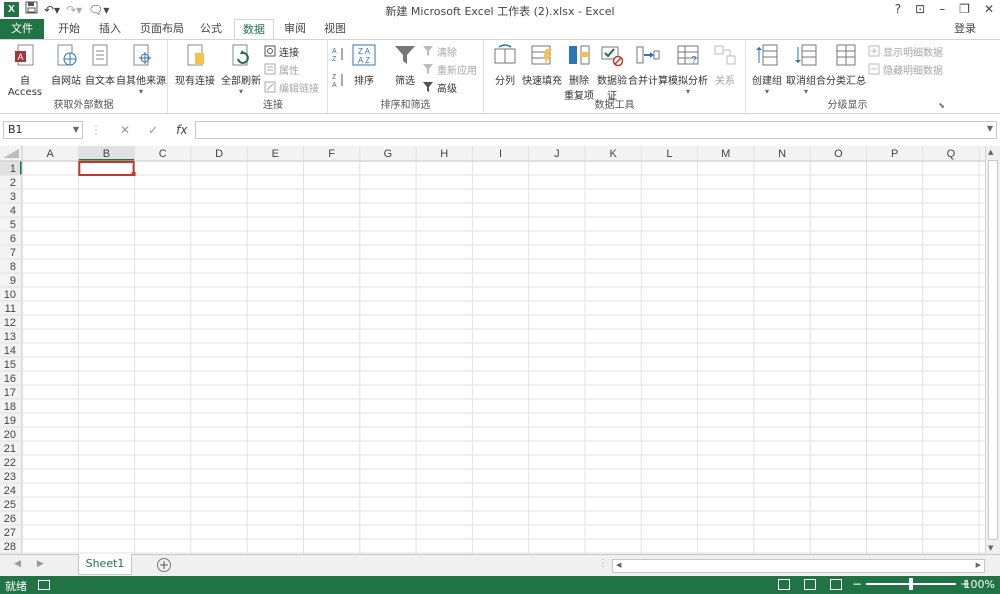  Describe the element at coordinates (10, 365) in the screenshot. I see `row-header-15: 15` at that location.